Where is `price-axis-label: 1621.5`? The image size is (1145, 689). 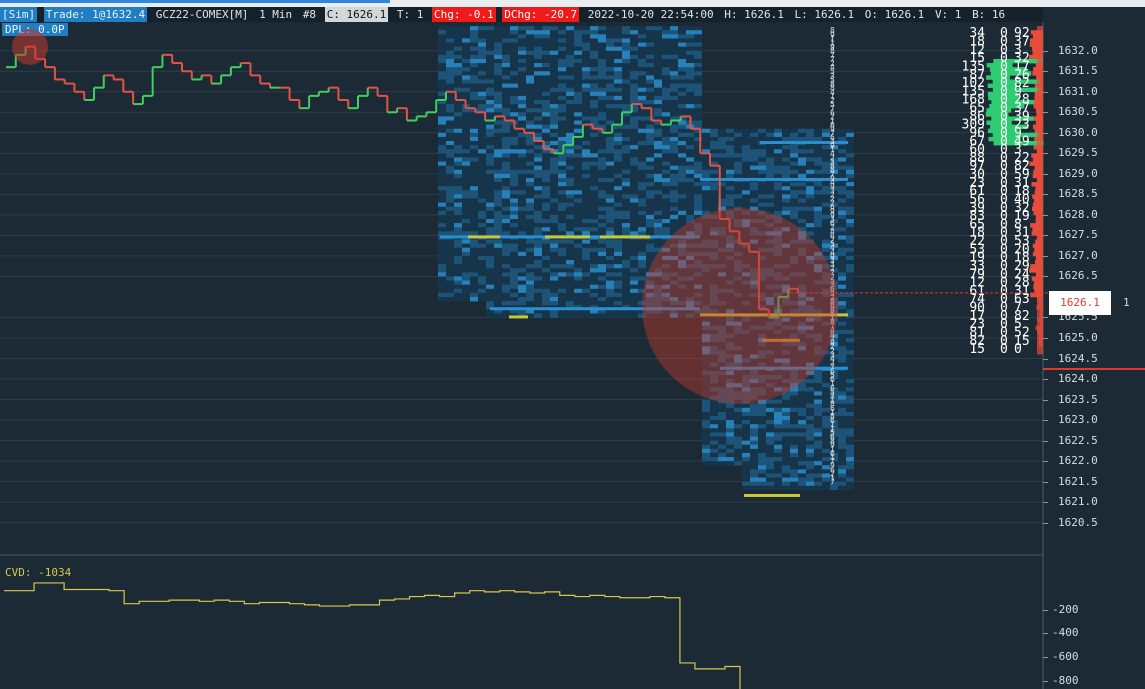
price-axis-label: 1621.5 is located at coordinates (1078, 481).